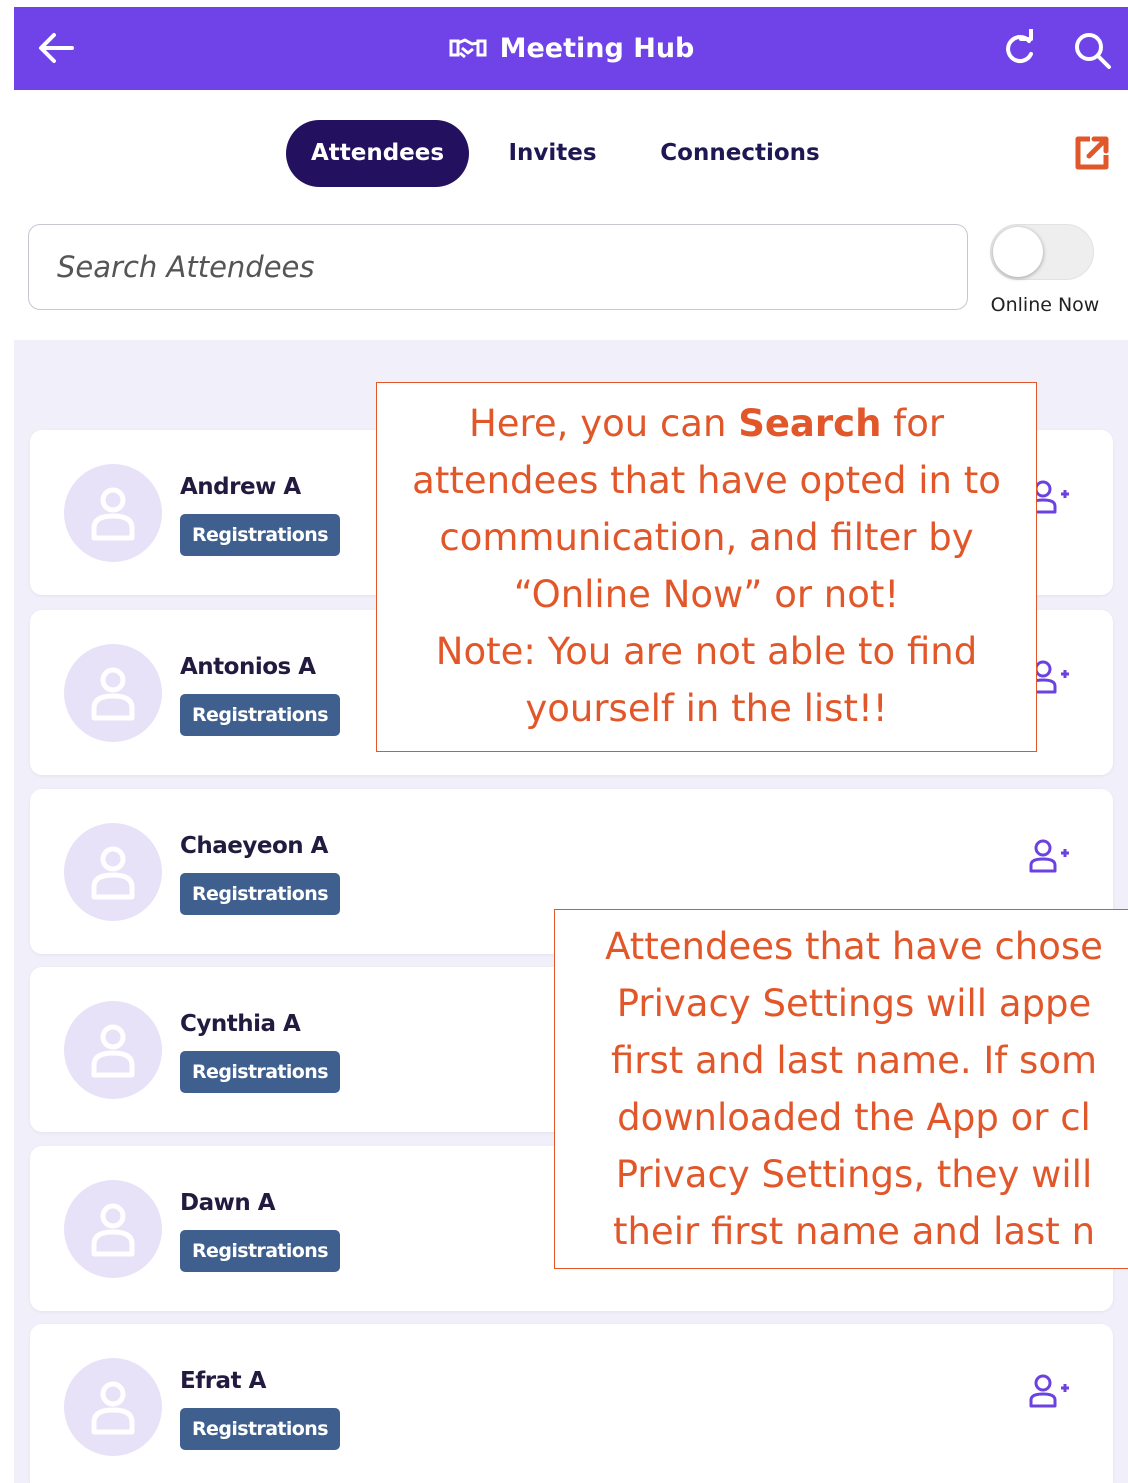 This screenshot has width=1128, height=1483. Describe the element at coordinates (240, 487) in the screenshot. I see `attendee-name: Andrew A` at that location.